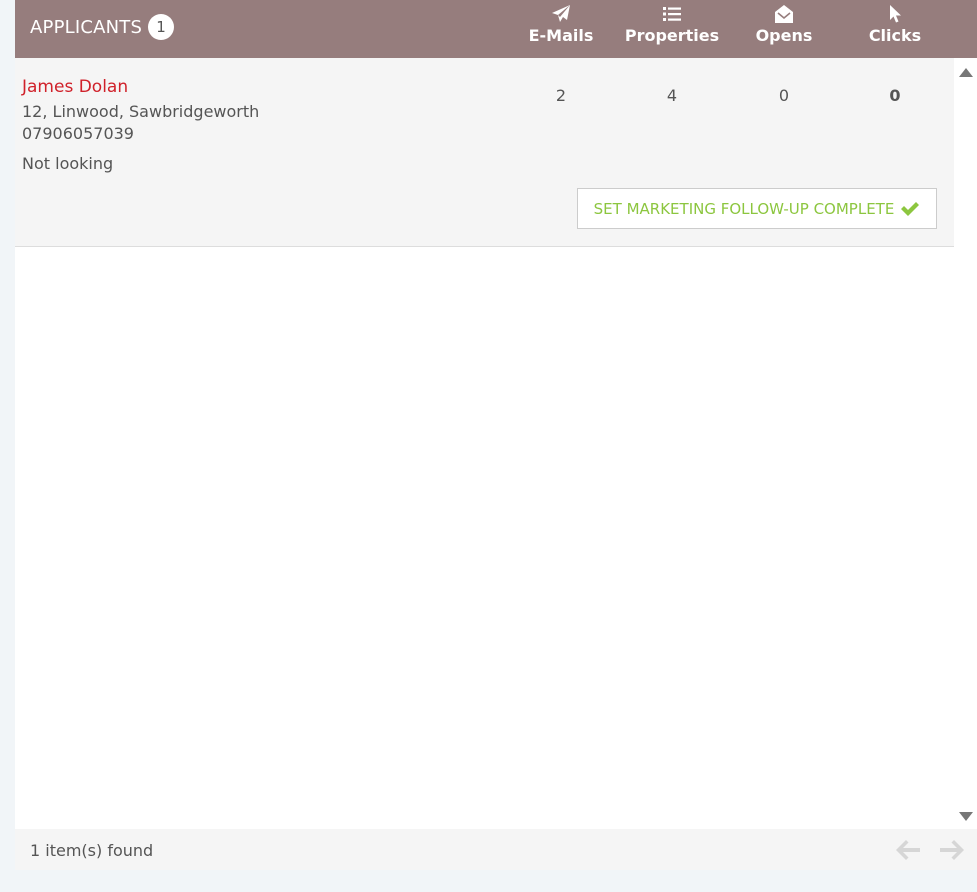 The width and height of the screenshot is (977, 892). I want to click on applicant-status: Not looking, so click(68, 163).